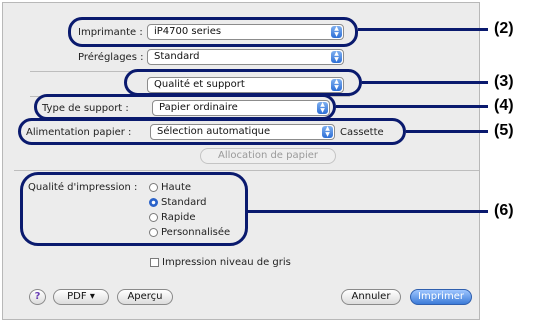  Describe the element at coordinates (177, 56) in the screenshot. I see `presets-value: Standard` at that location.